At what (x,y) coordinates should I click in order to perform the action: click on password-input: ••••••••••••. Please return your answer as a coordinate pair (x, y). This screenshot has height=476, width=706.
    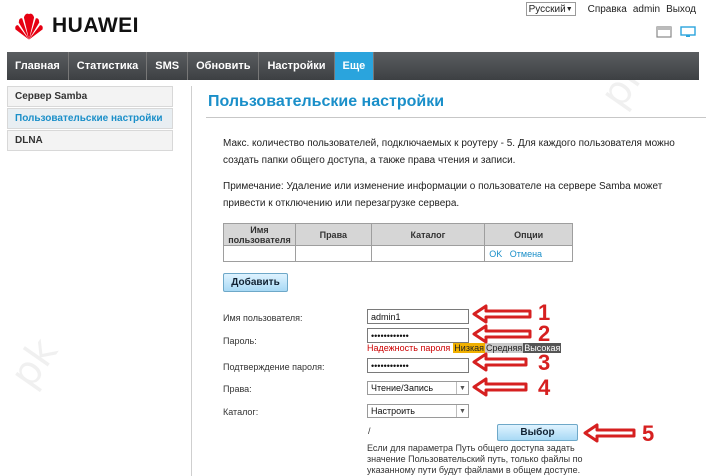
    Looking at the image, I should click on (418, 335).